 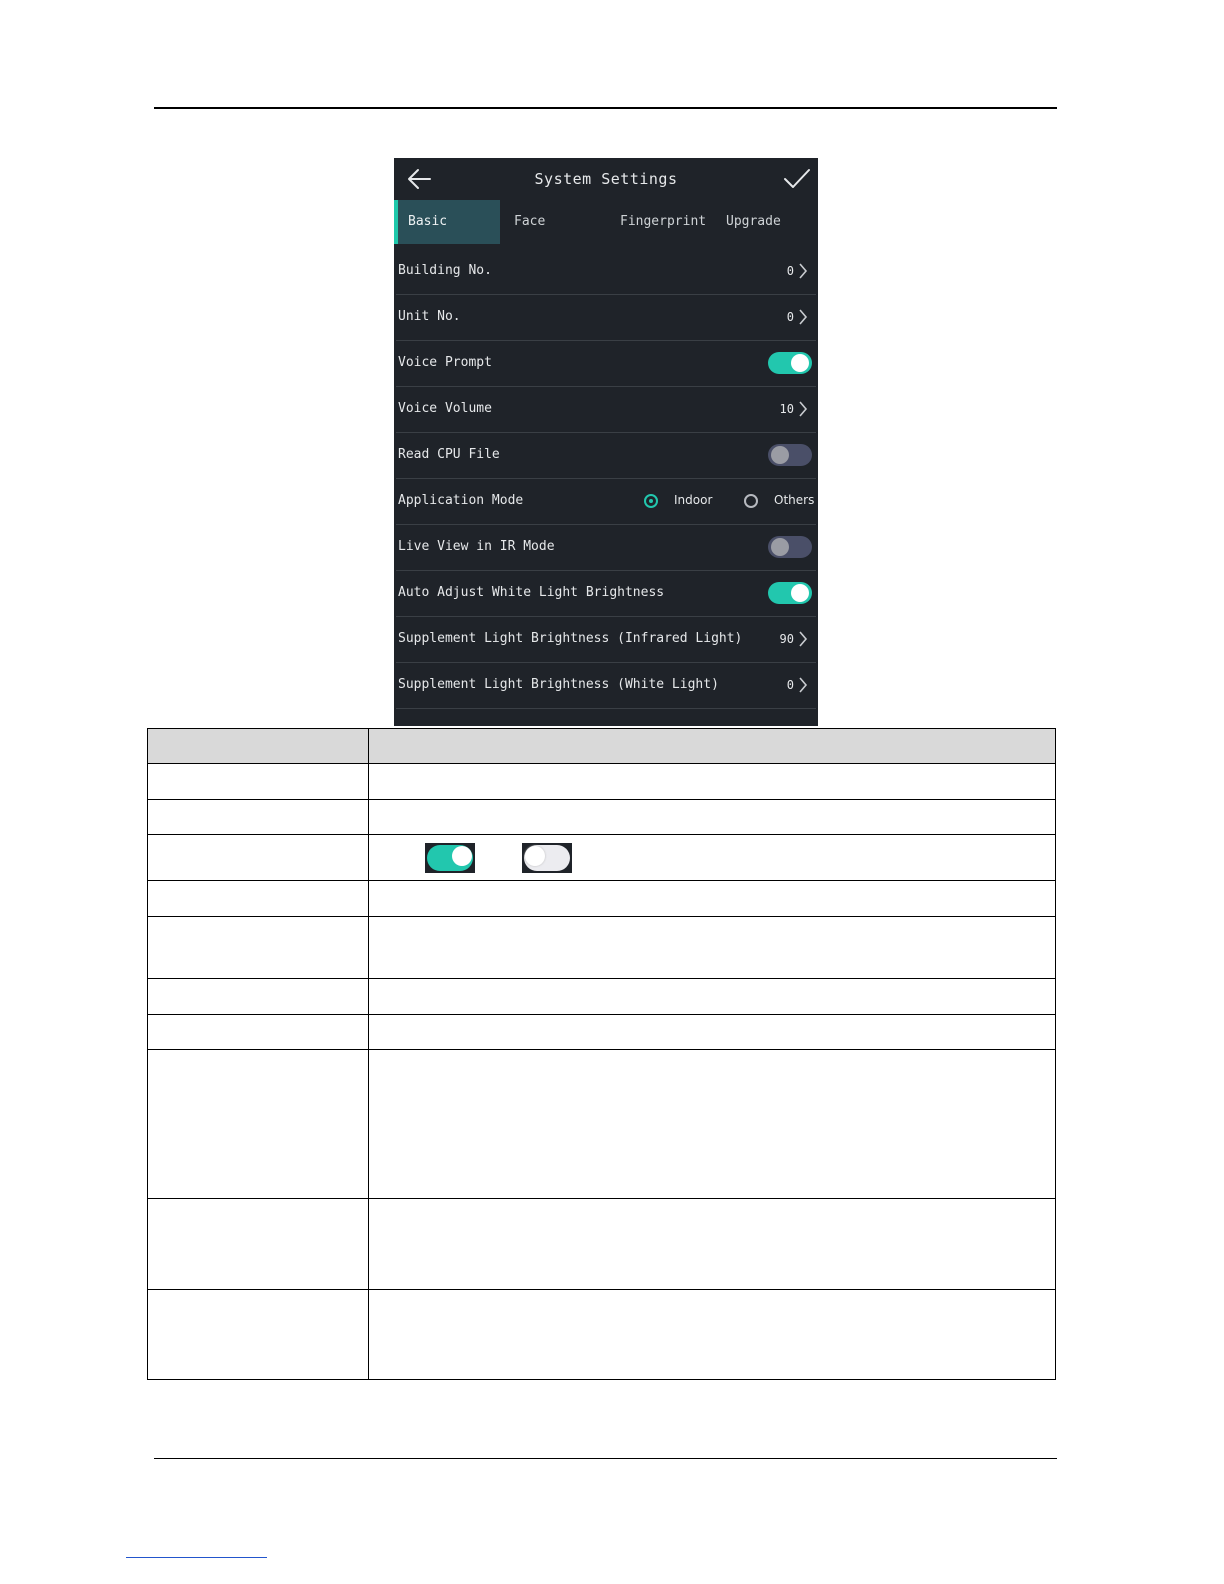 What do you see at coordinates (790, 547) in the screenshot?
I see `live-view-ir-toggle` at bounding box center [790, 547].